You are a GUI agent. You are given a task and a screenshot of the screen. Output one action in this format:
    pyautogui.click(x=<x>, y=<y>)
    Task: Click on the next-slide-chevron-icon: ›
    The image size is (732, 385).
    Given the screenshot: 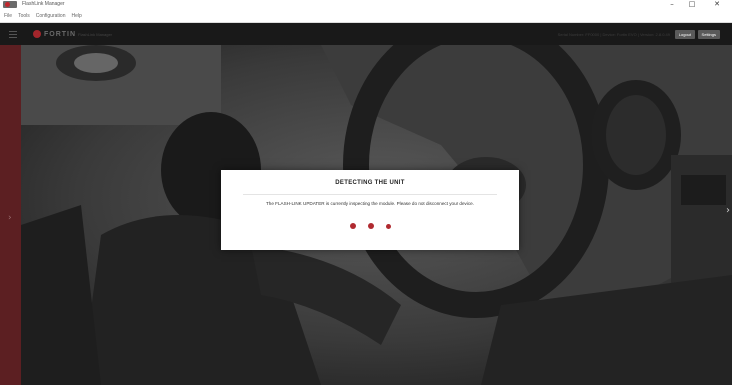 What is the action you would take?
    pyautogui.click(x=728, y=210)
    